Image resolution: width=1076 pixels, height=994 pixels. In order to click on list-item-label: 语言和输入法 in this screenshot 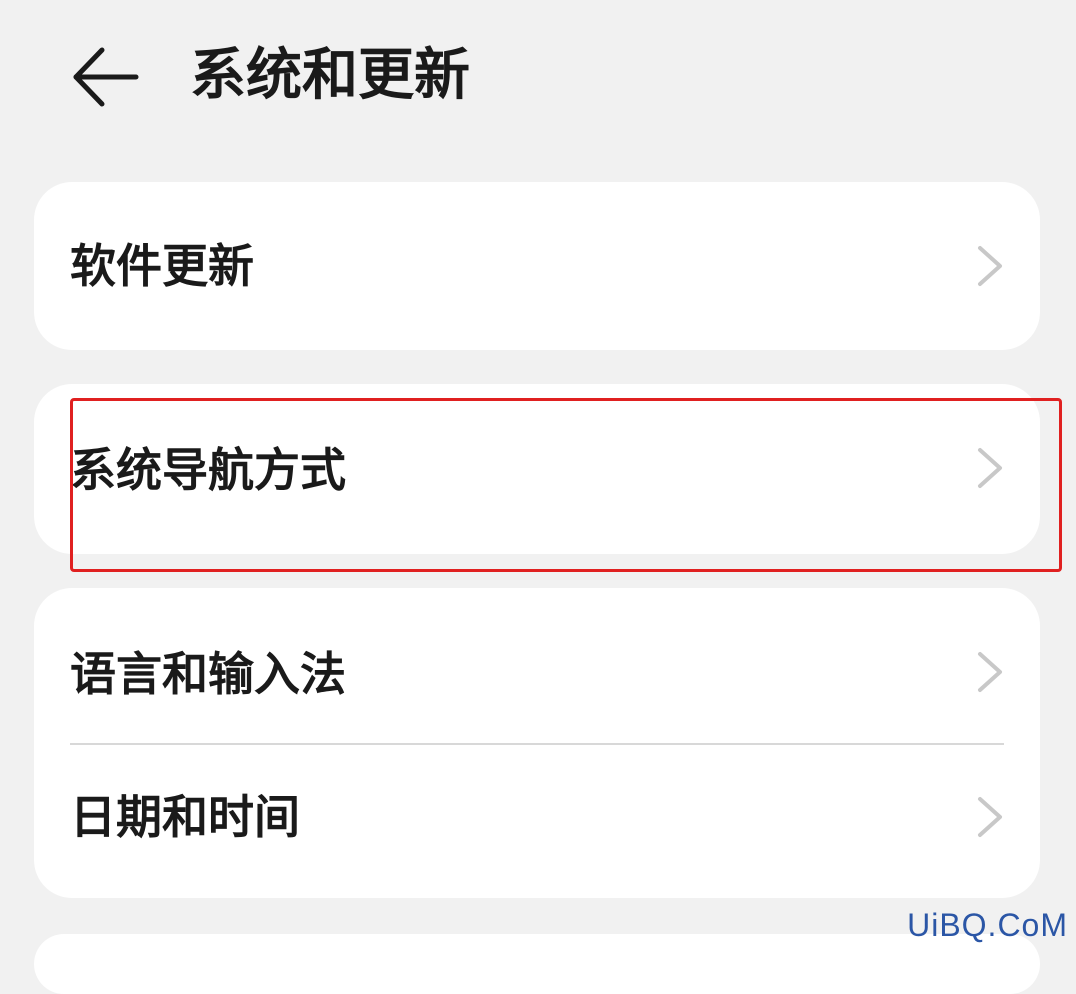, I will do `click(208, 674)`.